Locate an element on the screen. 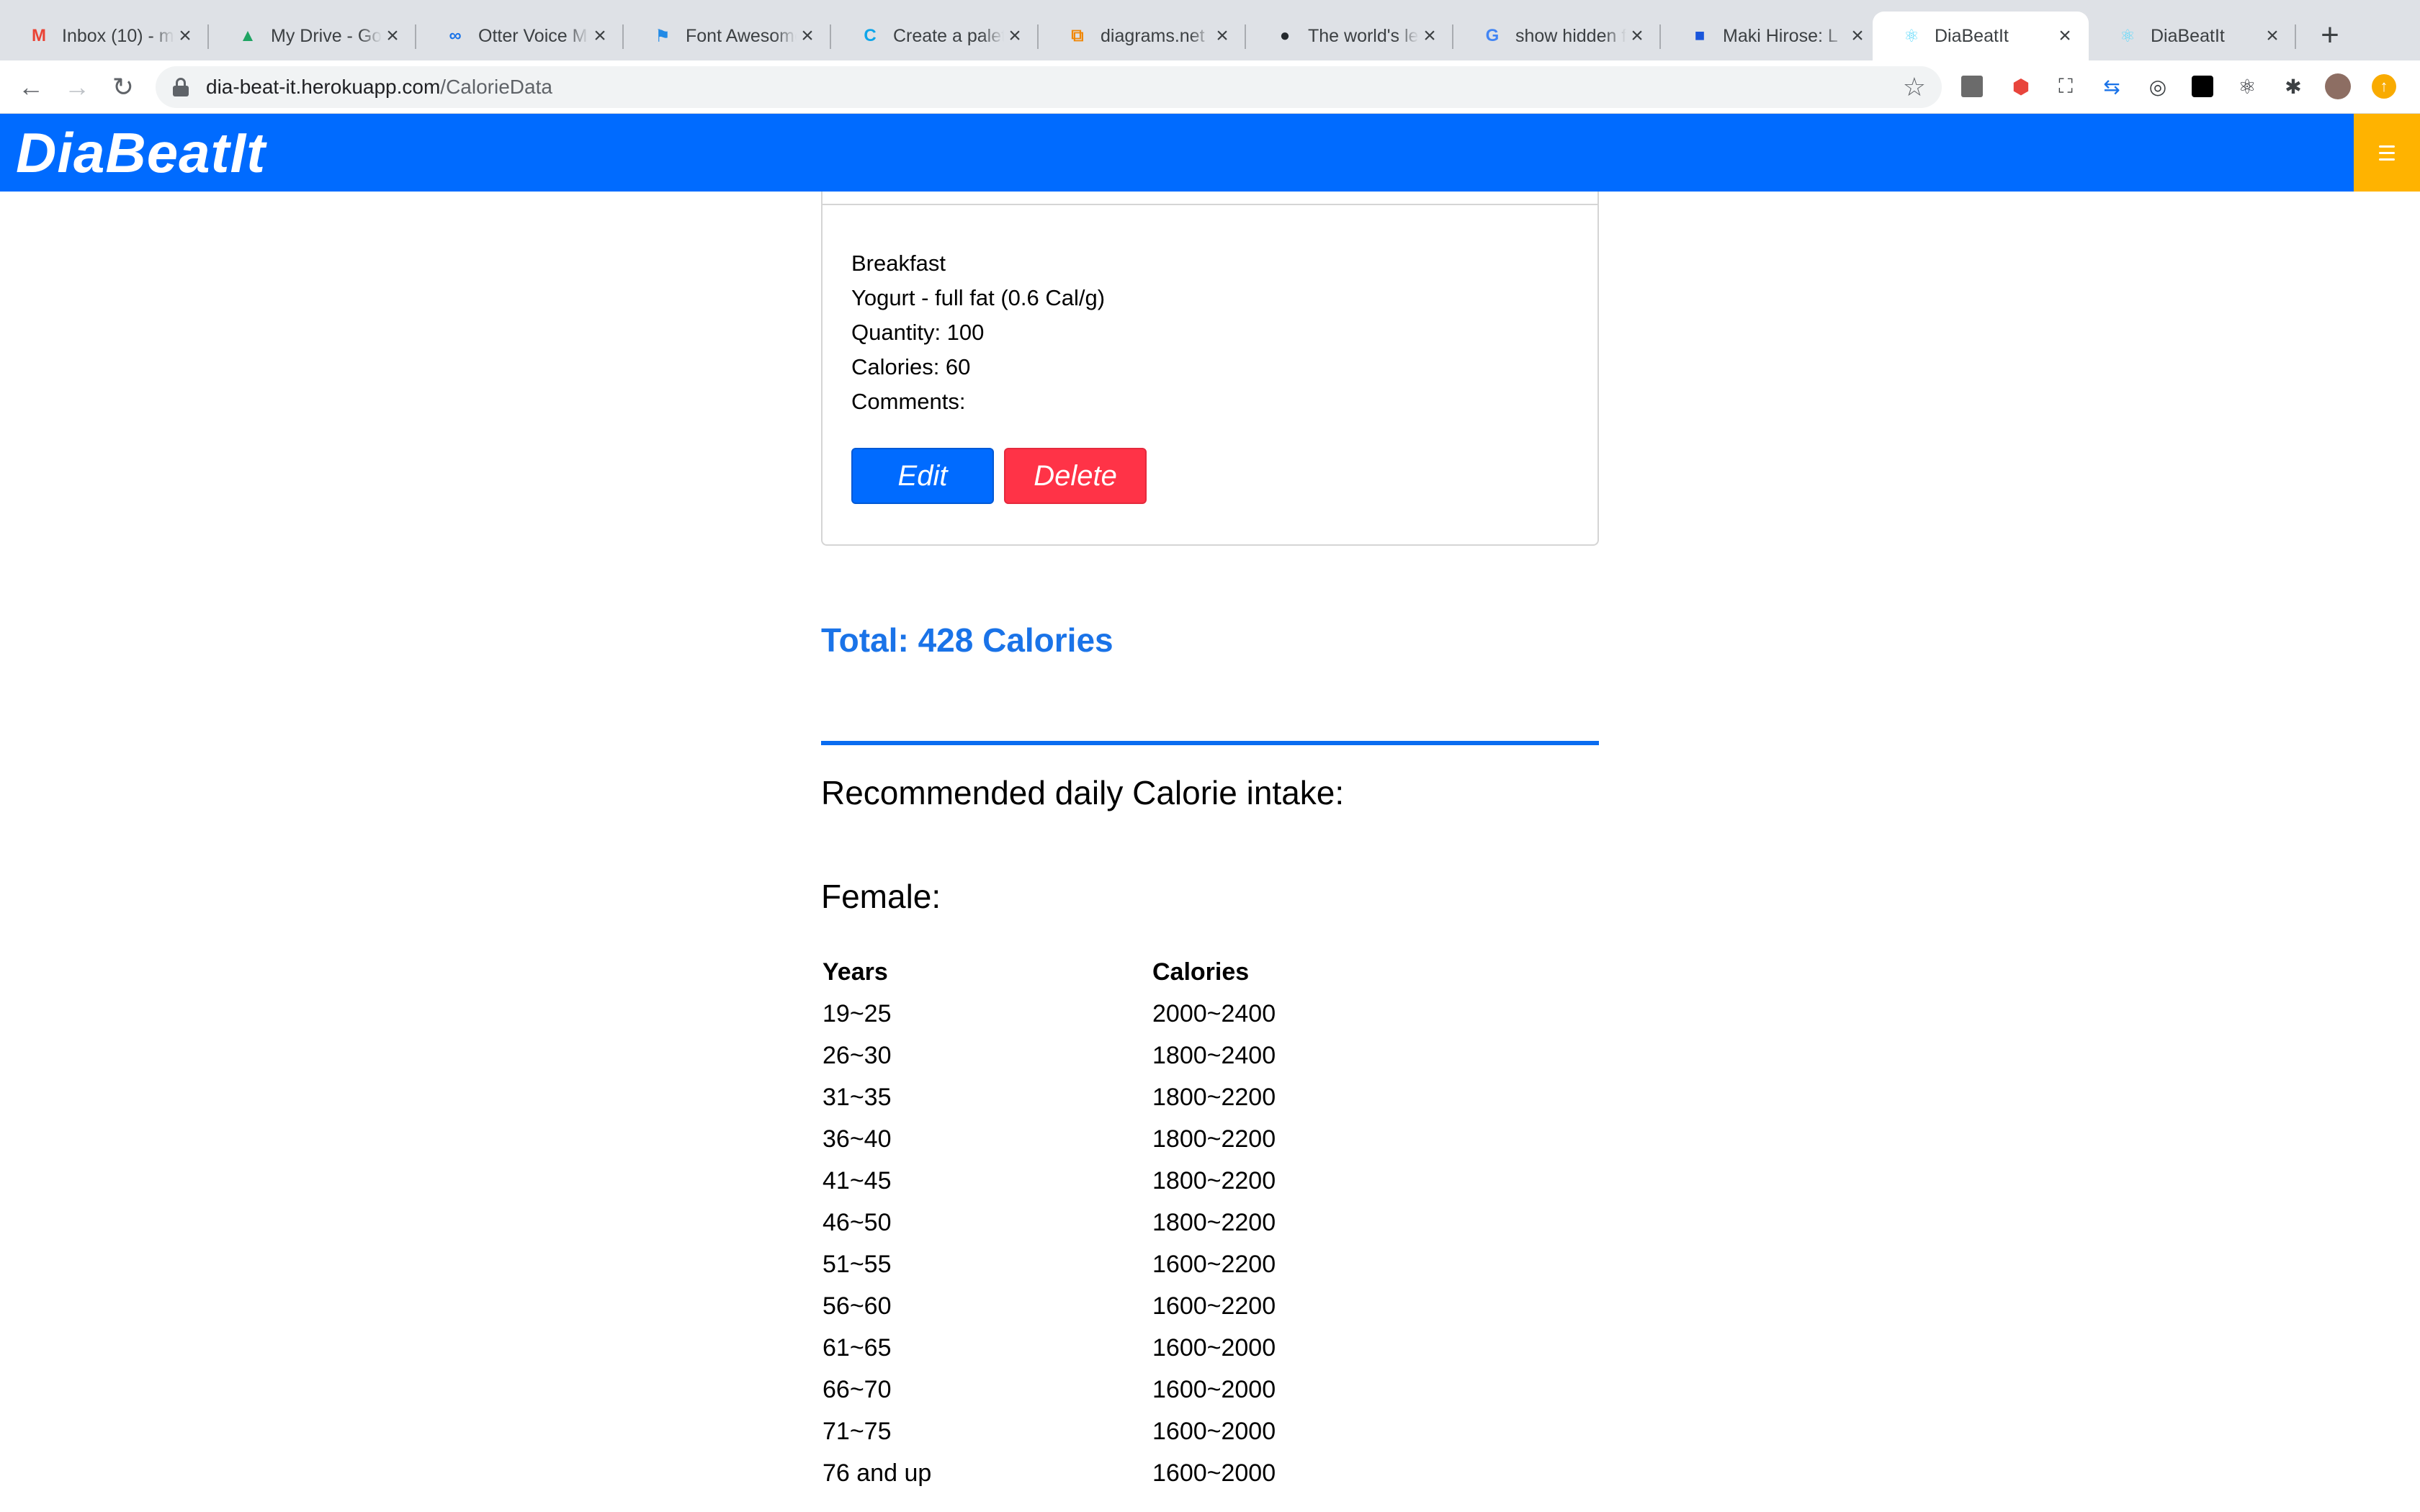 Image resolution: width=2420 pixels, height=1512 pixels. extension-icon is located at coordinates (1972, 86).